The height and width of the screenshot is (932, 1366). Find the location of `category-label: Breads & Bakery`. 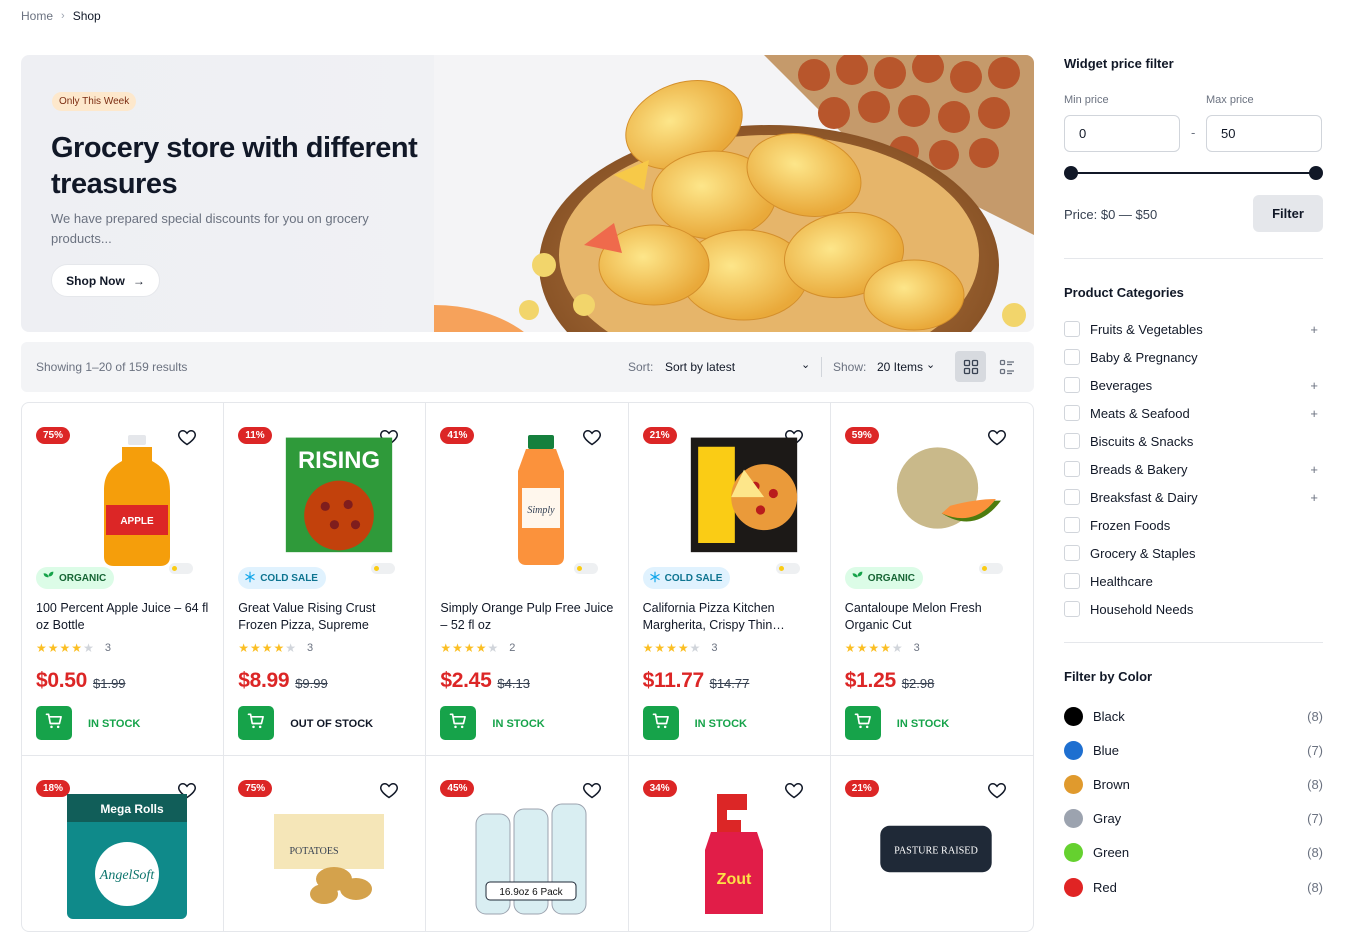

category-label: Breads & Bakery is located at coordinates (1139, 469).